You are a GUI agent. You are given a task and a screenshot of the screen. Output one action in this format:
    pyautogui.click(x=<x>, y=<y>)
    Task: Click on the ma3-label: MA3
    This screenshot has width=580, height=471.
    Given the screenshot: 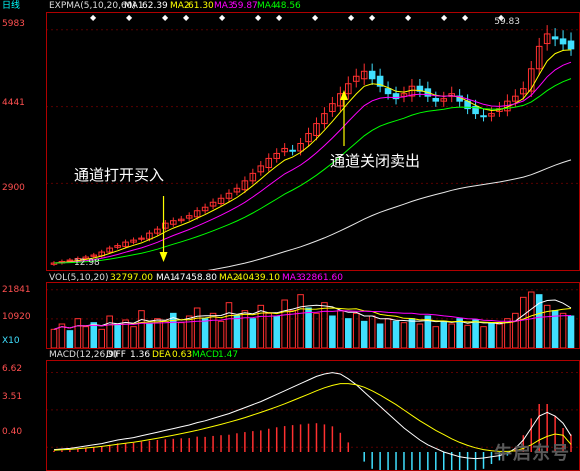 What is the action you would take?
    pyautogui.click(x=224, y=6)
    